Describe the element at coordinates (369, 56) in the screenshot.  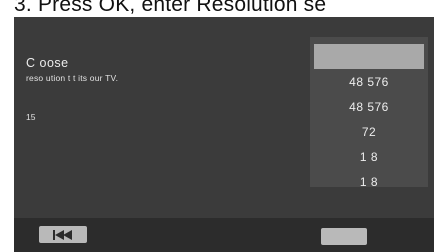
I see `resolution-item-selected` at that location.